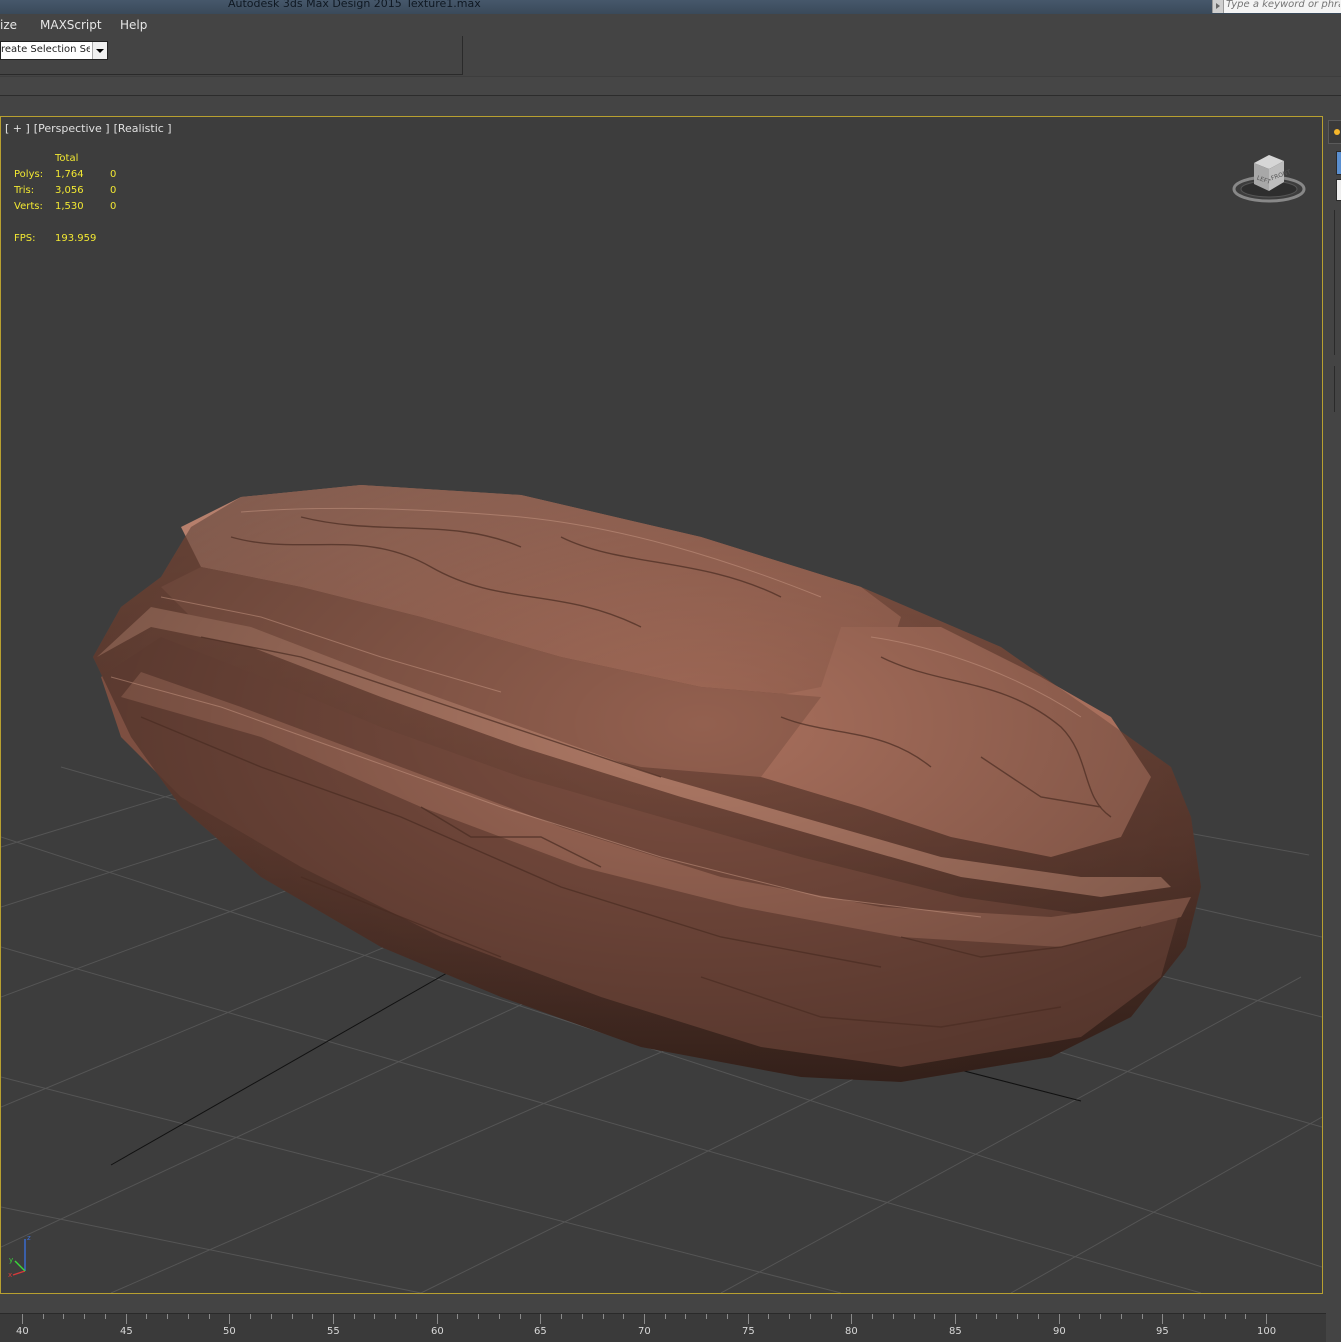 Image resolution: width=1341 pixels, height=1342 pixels. Describe the element at coordinates (1059, 1331) in the screenshot. I see `timeline-frame-label: 90` at that location.